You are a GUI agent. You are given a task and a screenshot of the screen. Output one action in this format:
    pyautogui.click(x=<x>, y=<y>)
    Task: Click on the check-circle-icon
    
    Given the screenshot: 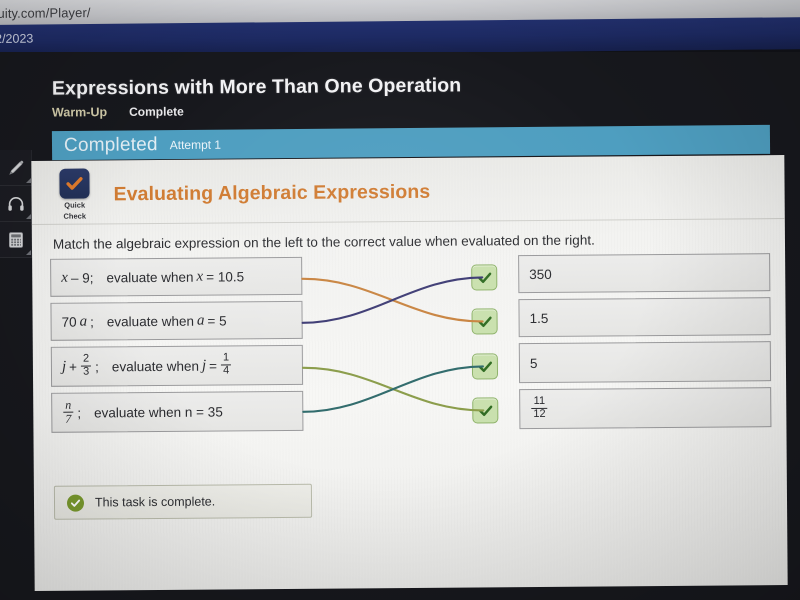 What is the action you would take?
    pyautogui.click(x=75, y=503)
    